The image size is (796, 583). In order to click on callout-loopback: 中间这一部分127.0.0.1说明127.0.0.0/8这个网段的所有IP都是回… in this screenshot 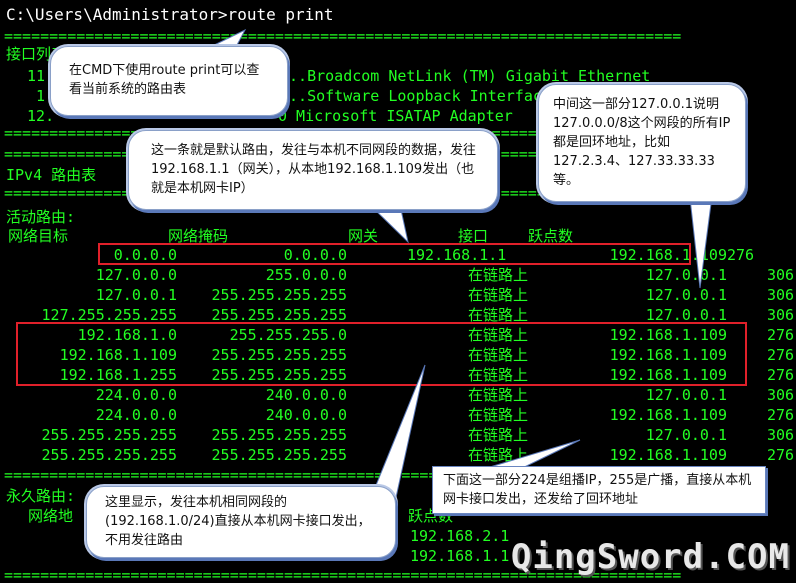, I will do `click(642, 143)`.